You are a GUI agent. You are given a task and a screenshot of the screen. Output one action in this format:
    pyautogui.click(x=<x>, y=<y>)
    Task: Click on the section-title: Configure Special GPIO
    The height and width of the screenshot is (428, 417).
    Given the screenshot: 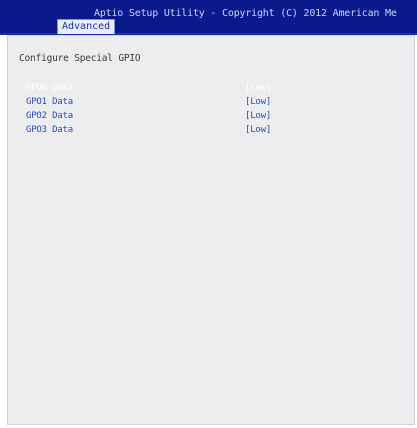 What is the action you would take?
    pyautogui.click(x=80, y=58)
    